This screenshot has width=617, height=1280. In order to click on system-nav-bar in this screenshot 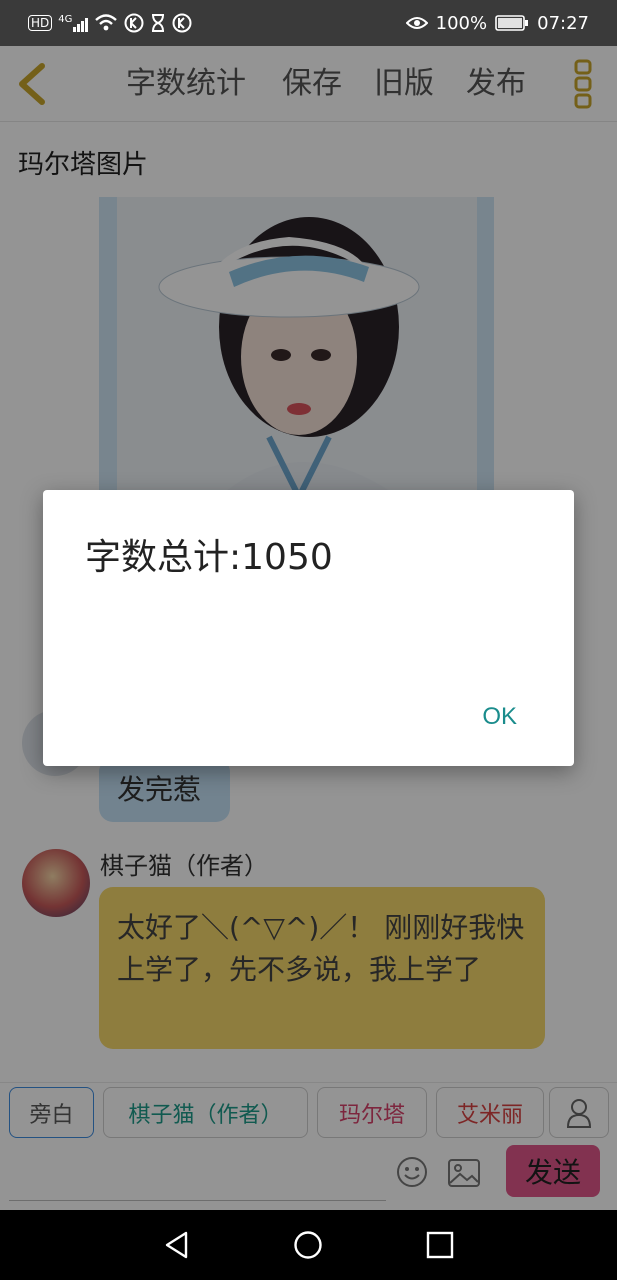, I will do `click(308, 1245)`.